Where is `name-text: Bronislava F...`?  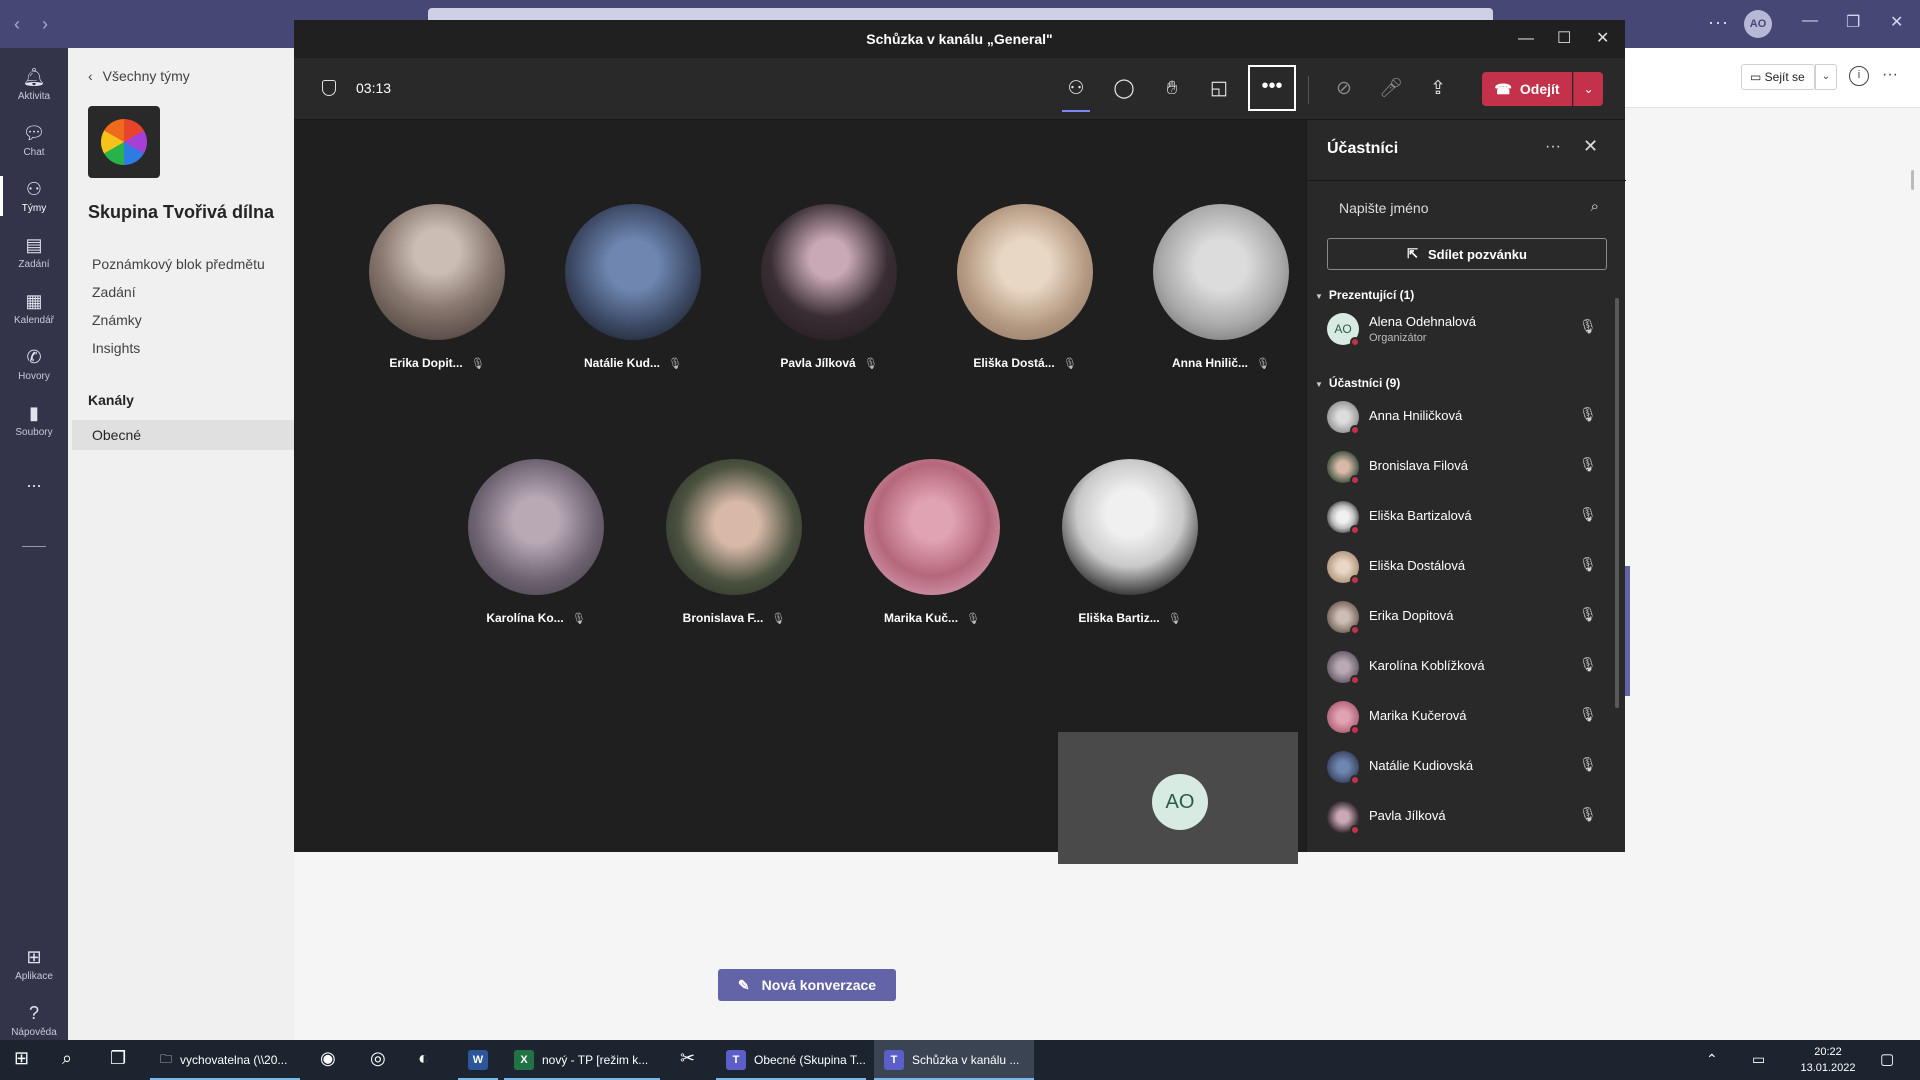 name-text: Bronislava F... is located at coordinates (723, 618).